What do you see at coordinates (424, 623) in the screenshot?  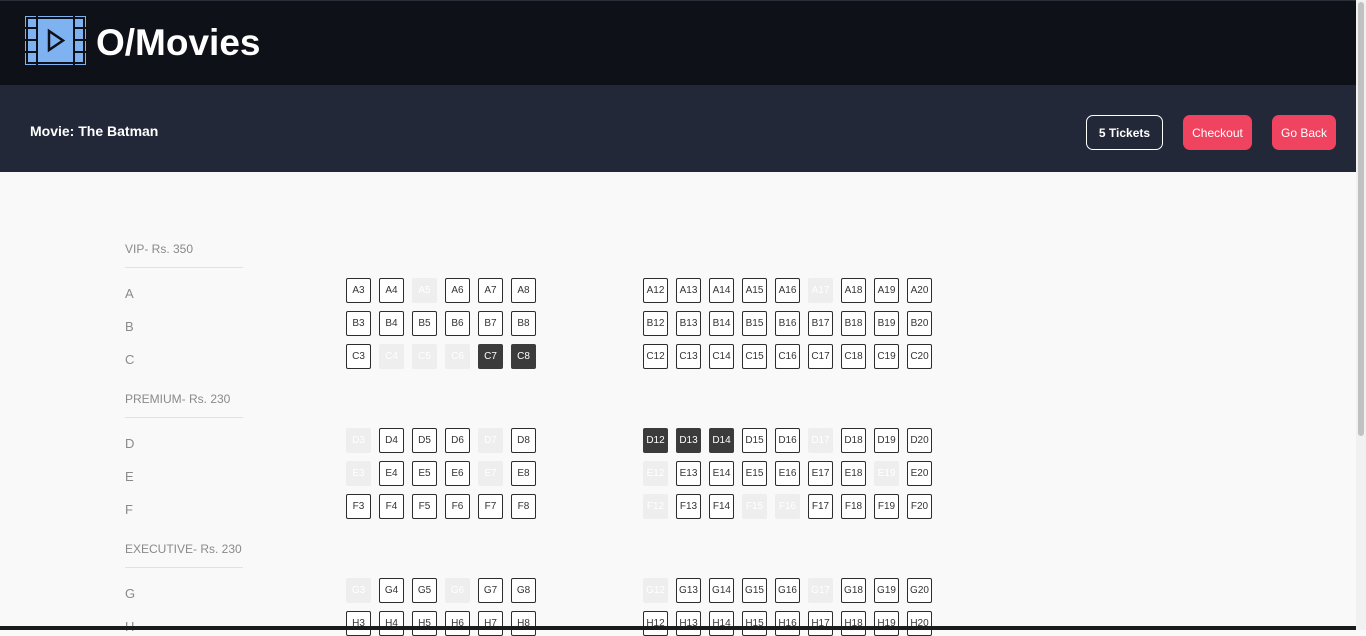 I see `seat-available: H5` at bounding box center [424, 623].